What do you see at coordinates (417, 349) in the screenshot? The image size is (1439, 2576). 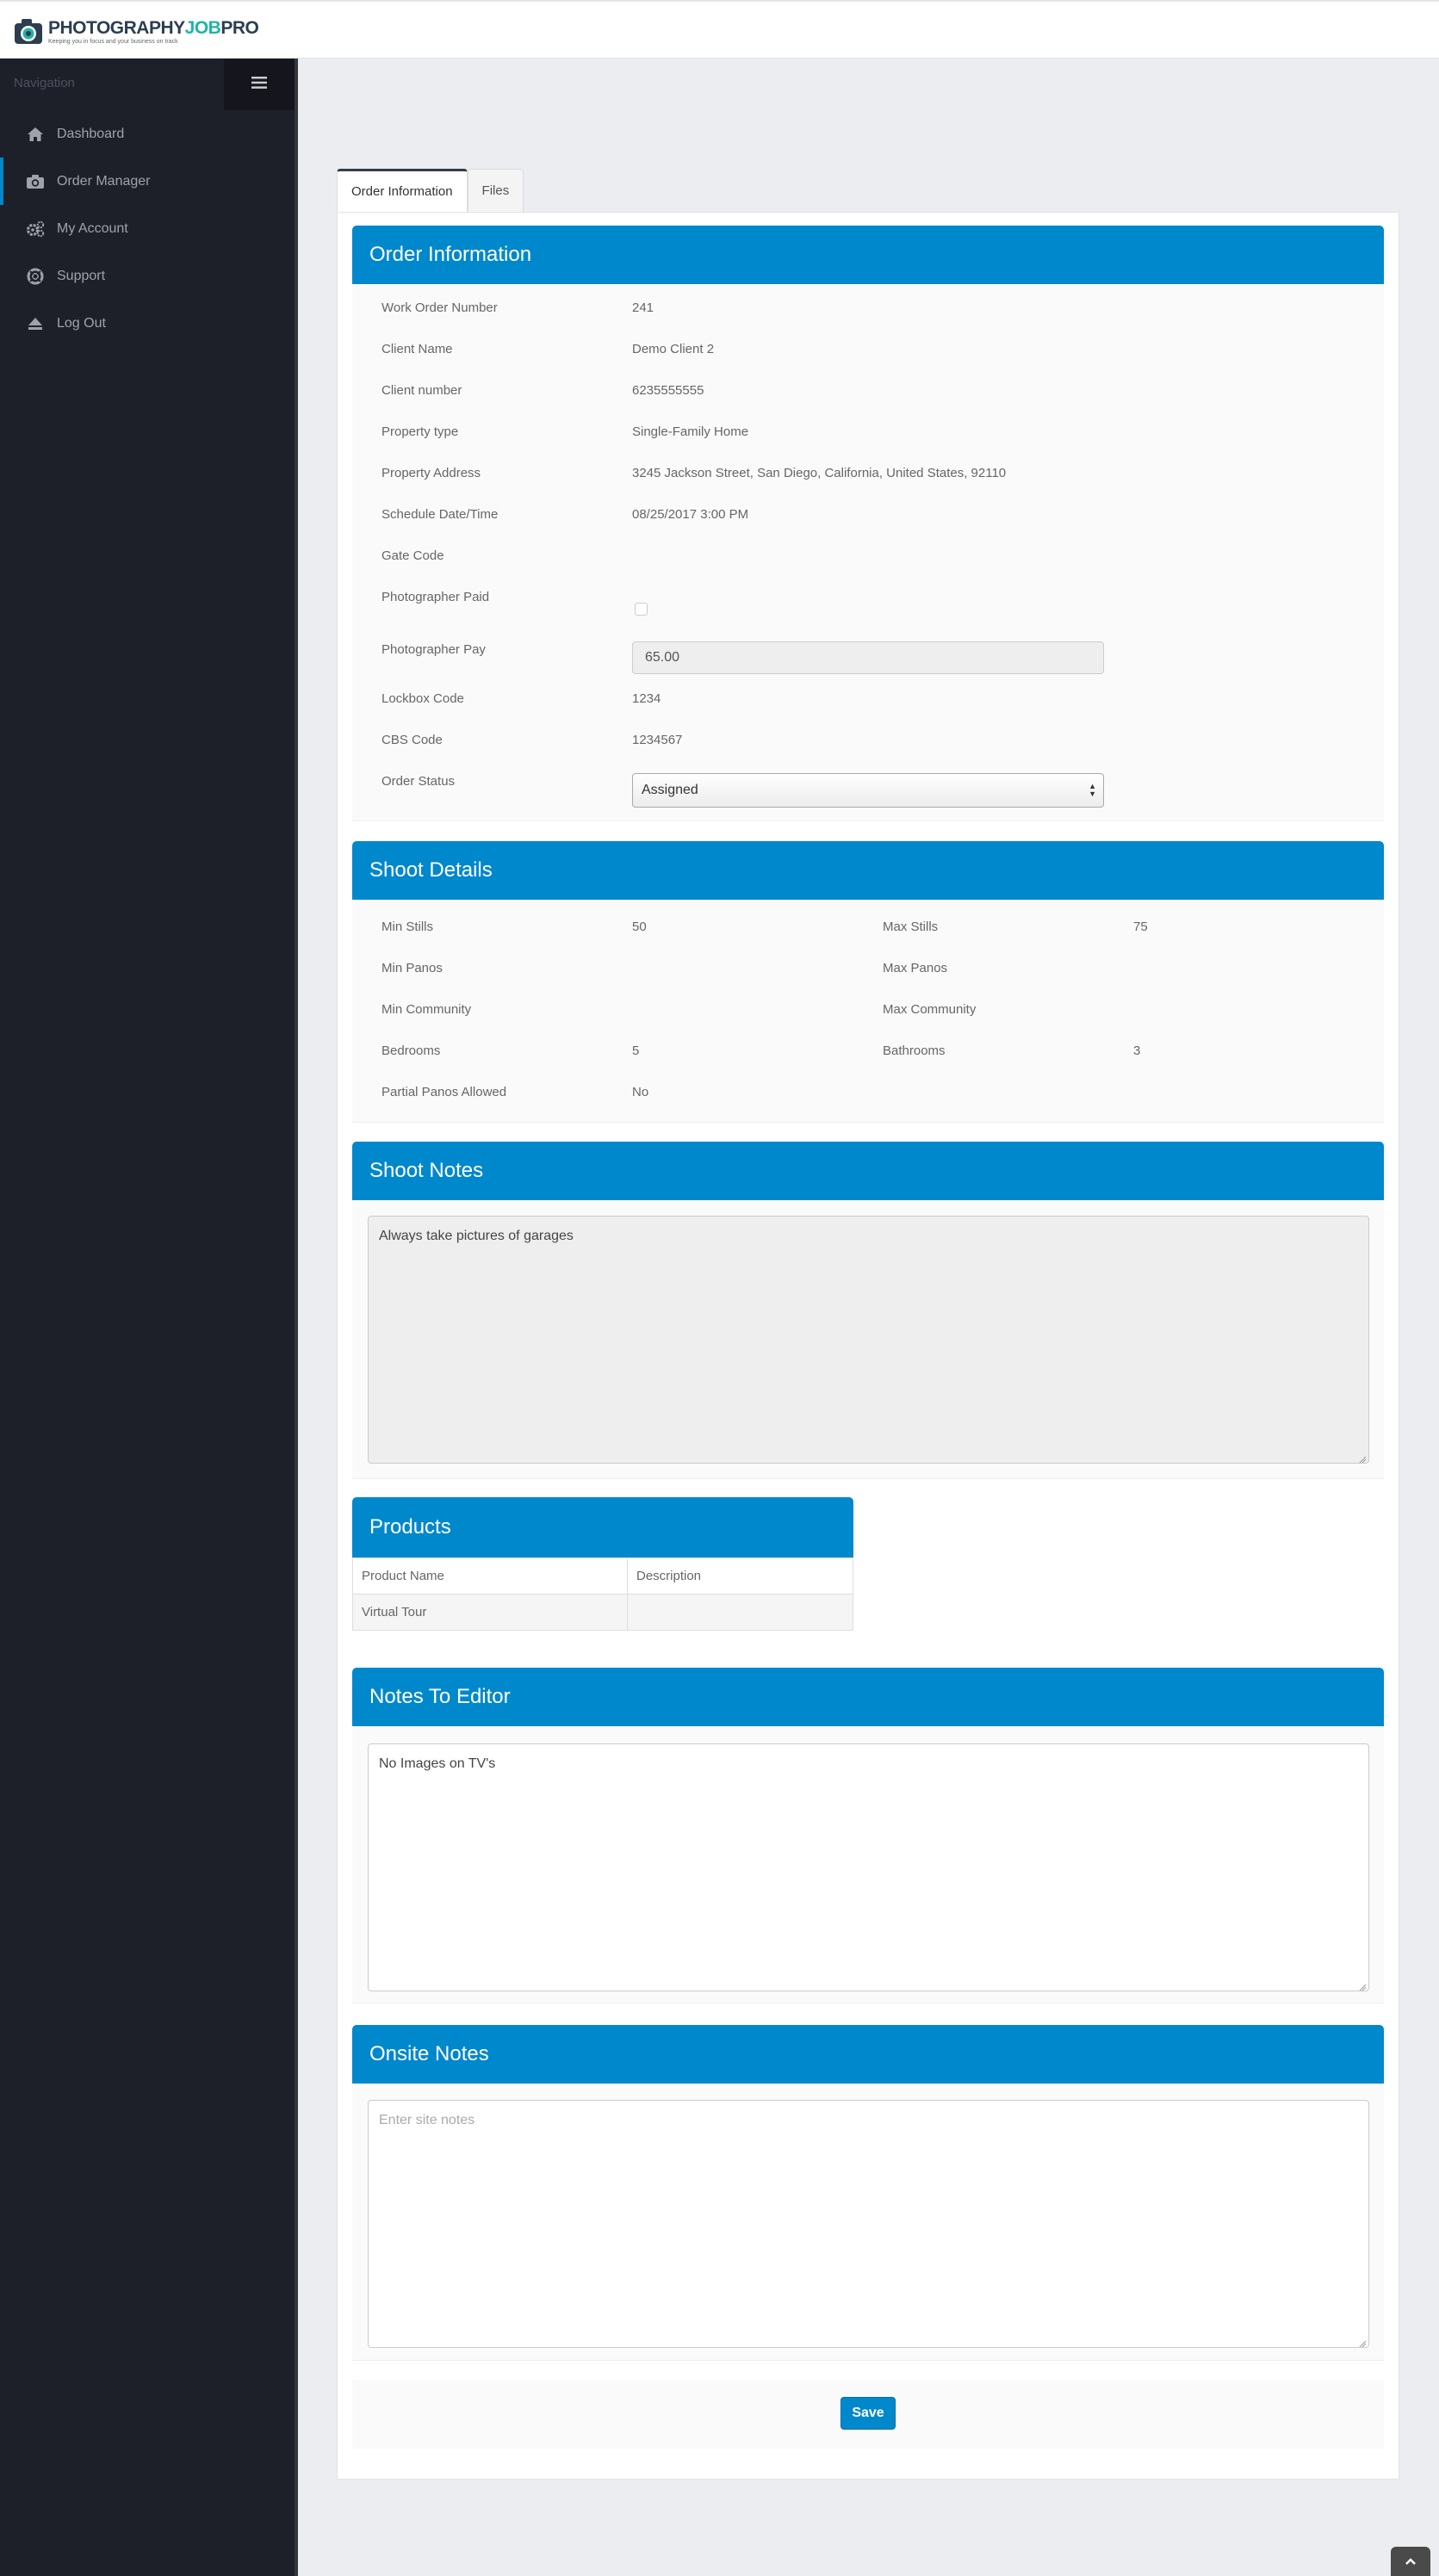 I see `client-name-label: Client Name` at bounding box center [417, 349].